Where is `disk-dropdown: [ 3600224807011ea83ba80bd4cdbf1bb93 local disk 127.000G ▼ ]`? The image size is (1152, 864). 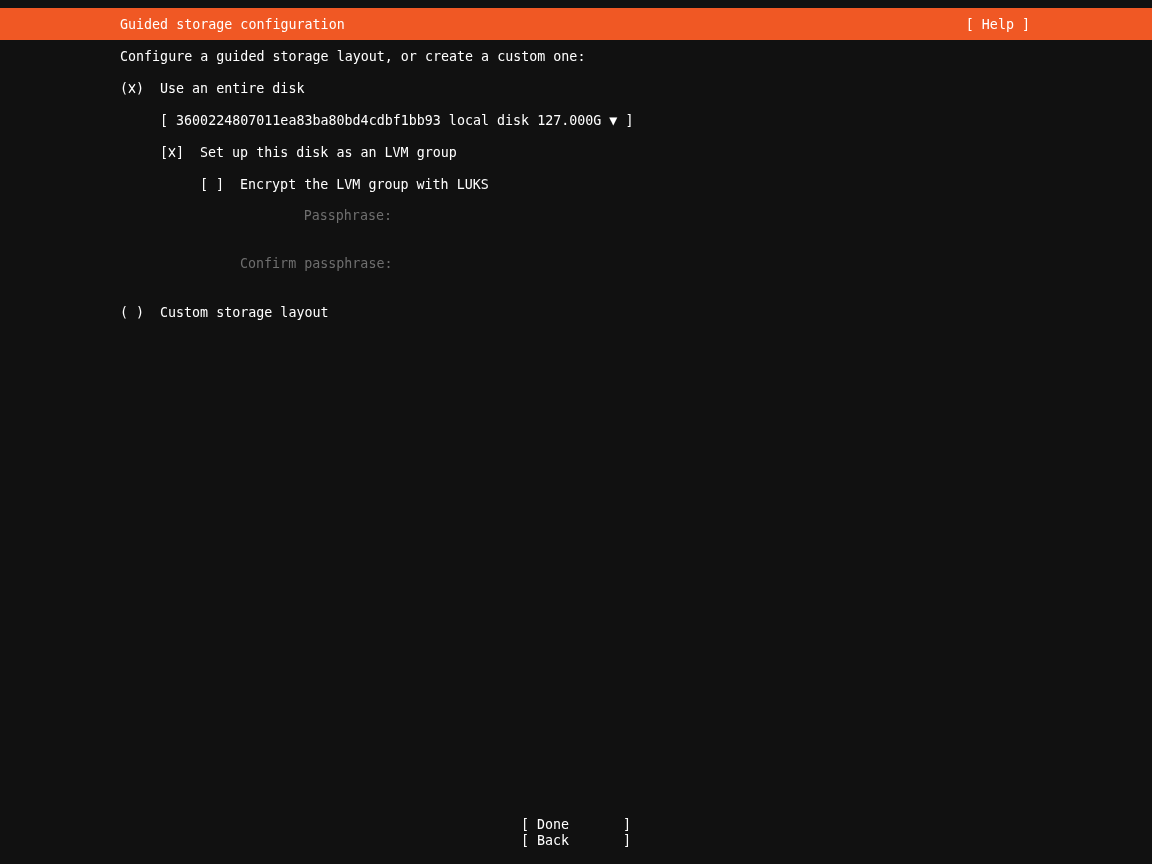 disk-dropdown: [ 3600224807011ea83ba80bd4cdbf1bb93 local disk 127.000G ▼ ] is located at coordinates (397, 120).